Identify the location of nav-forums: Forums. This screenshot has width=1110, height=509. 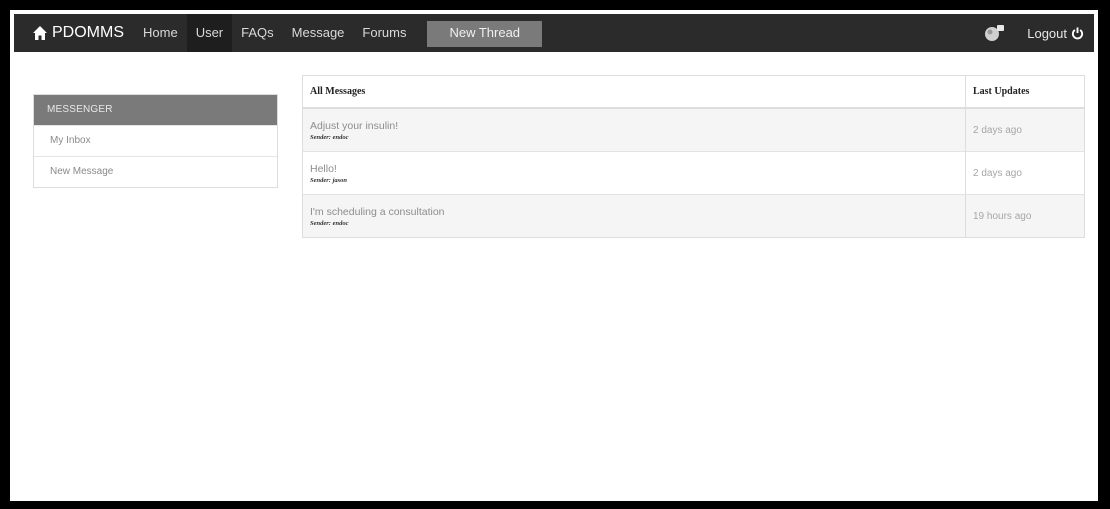
(384, 33).